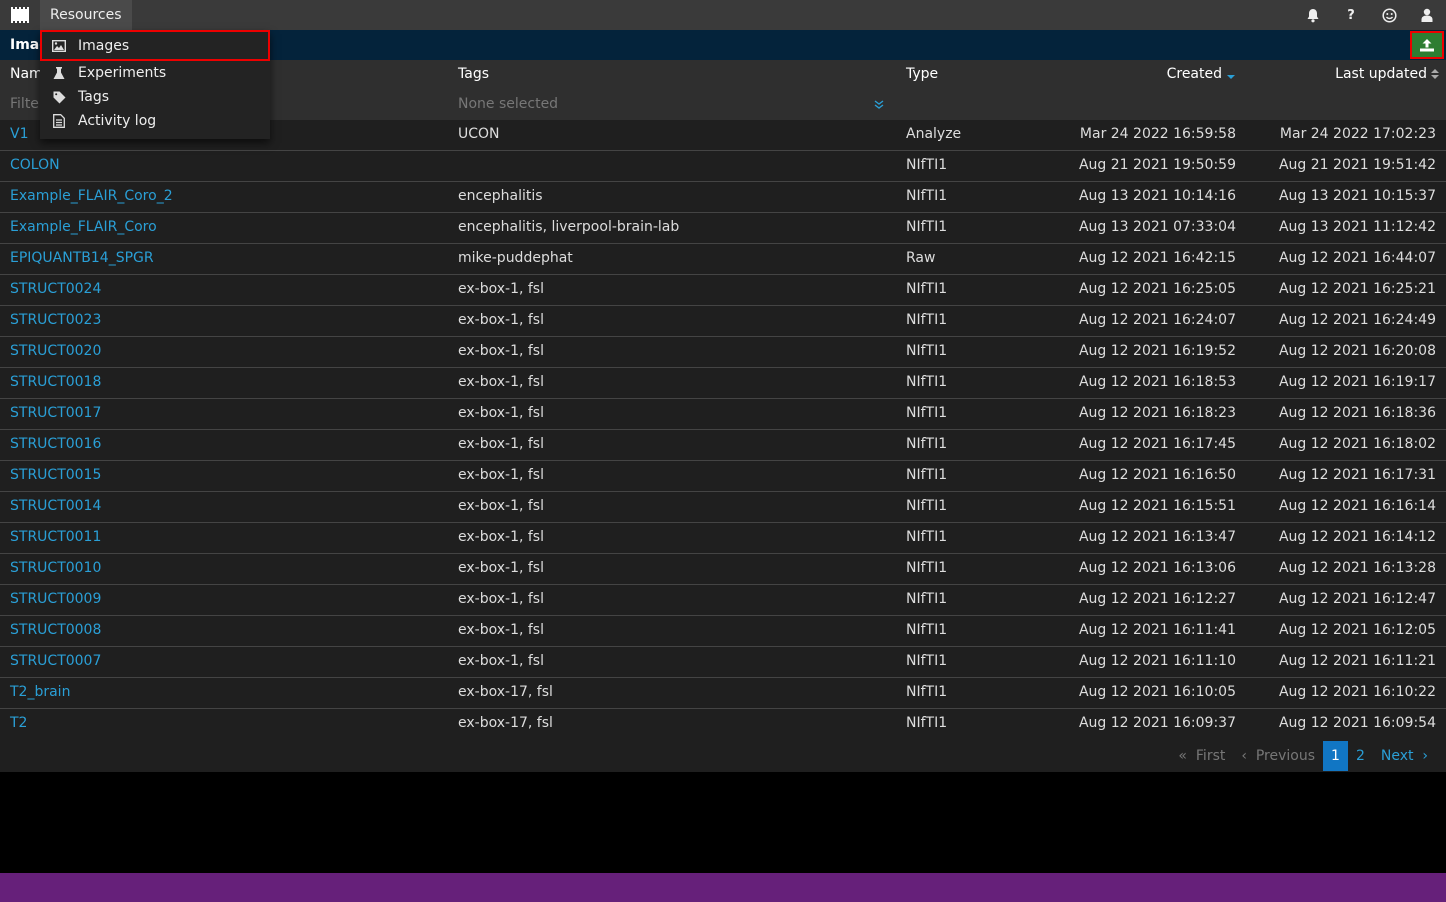  Describe the element at coordinates (1357, 475) in the screenshot. I see `updated-cell: Aug 12 2021 16:17:31` at that location.